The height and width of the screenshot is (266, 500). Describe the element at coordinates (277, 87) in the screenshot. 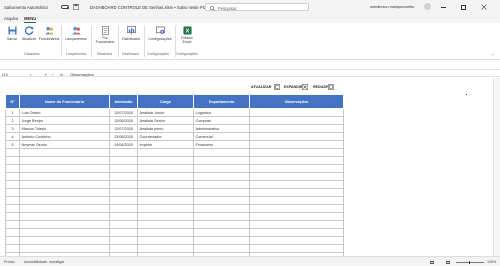

I see `refresh-icon` at that location.